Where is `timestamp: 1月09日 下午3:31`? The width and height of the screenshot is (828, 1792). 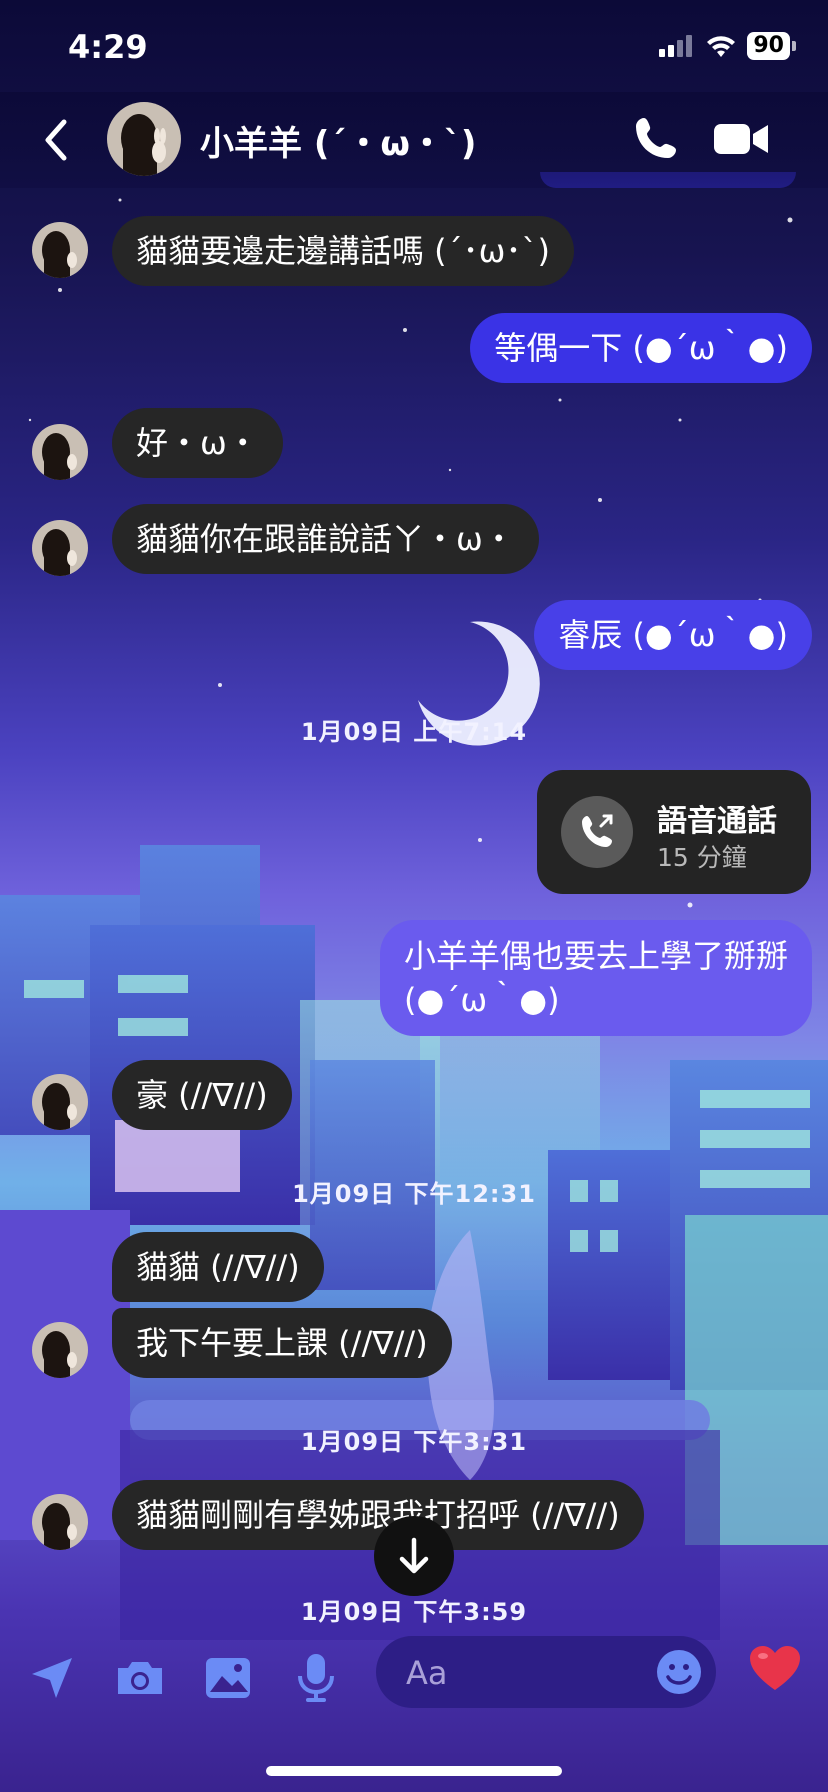
timestamp: 1月09日 下午3:31 is located at coordinates (414, 1442).